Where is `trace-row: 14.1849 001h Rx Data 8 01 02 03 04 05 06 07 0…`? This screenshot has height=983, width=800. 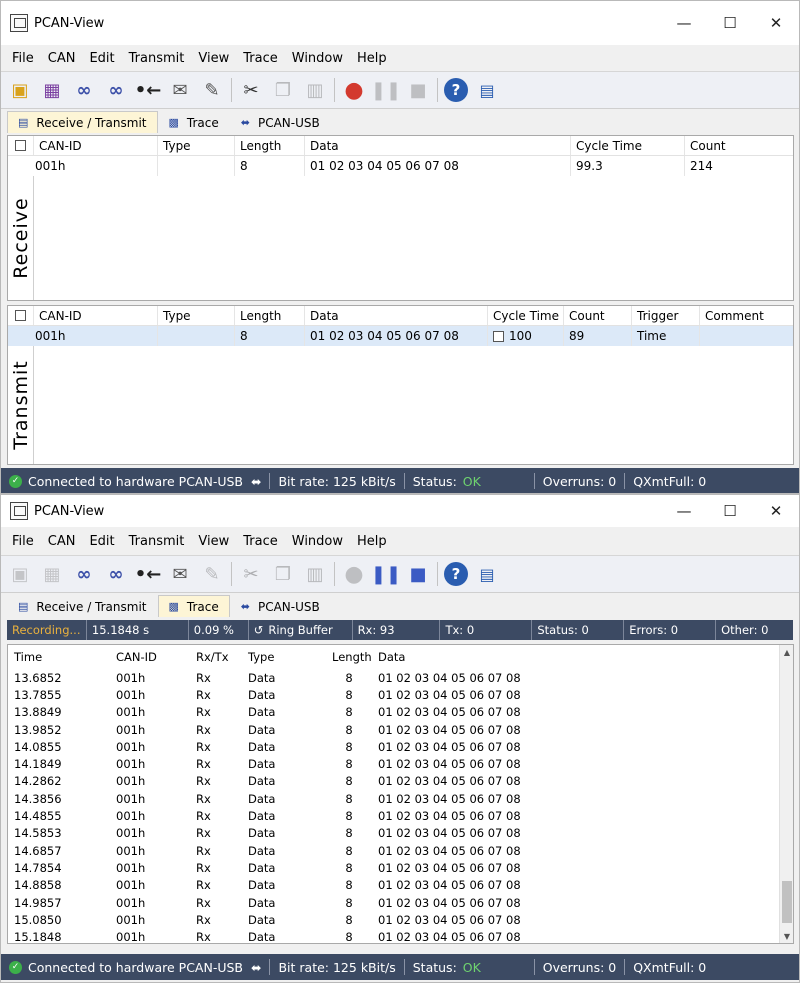 trace-row: 14.1849 001h Rx Data 8 01 02 03 04 05 06 07 0… is located at coordinates (400, 763).